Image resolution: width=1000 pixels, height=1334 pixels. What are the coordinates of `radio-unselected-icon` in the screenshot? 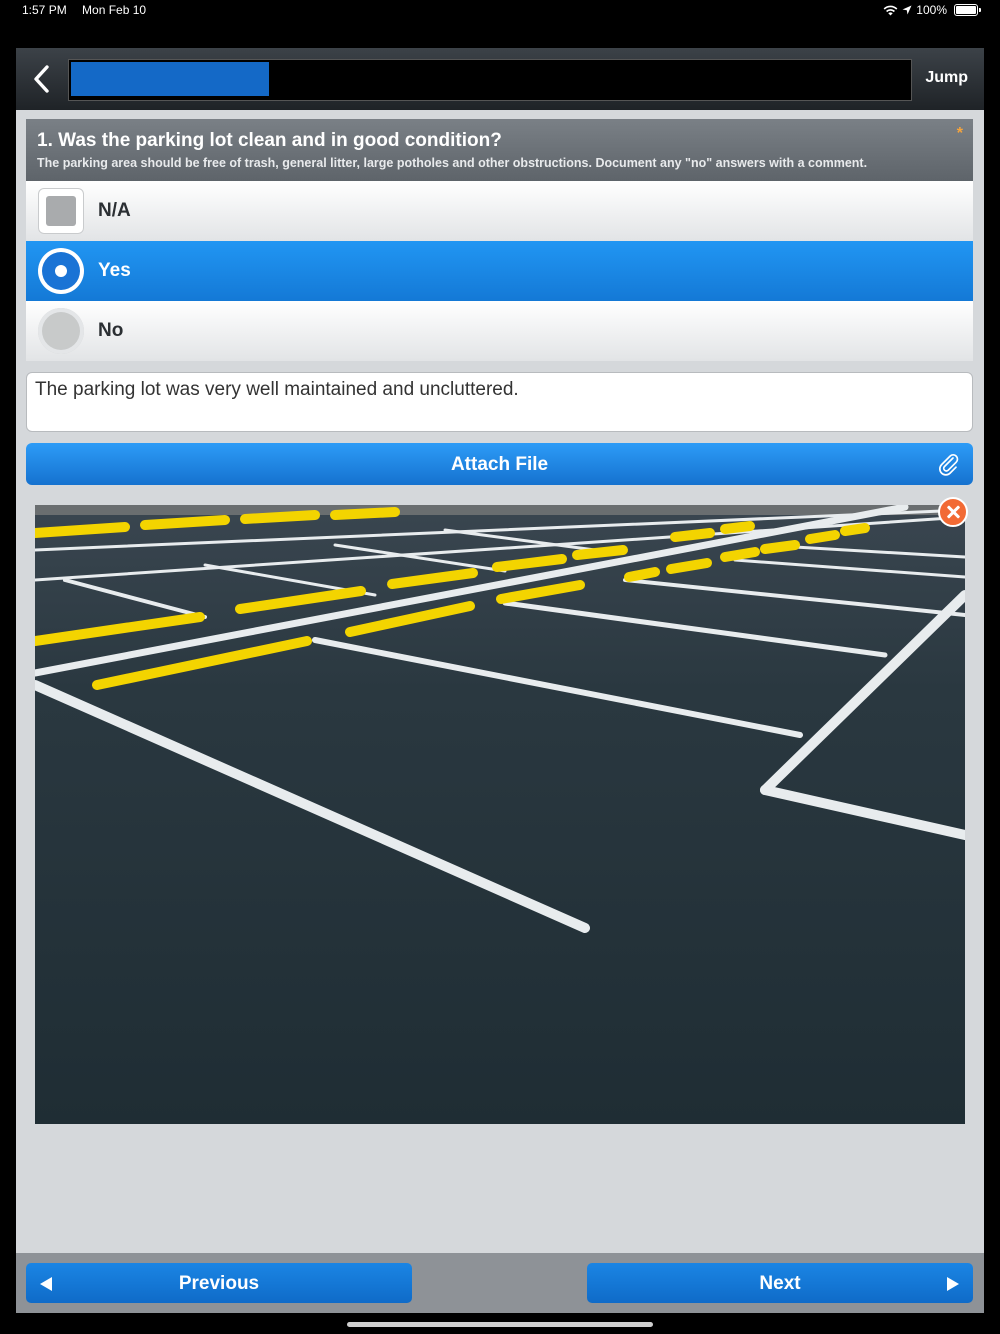 It's located at (61, 331).